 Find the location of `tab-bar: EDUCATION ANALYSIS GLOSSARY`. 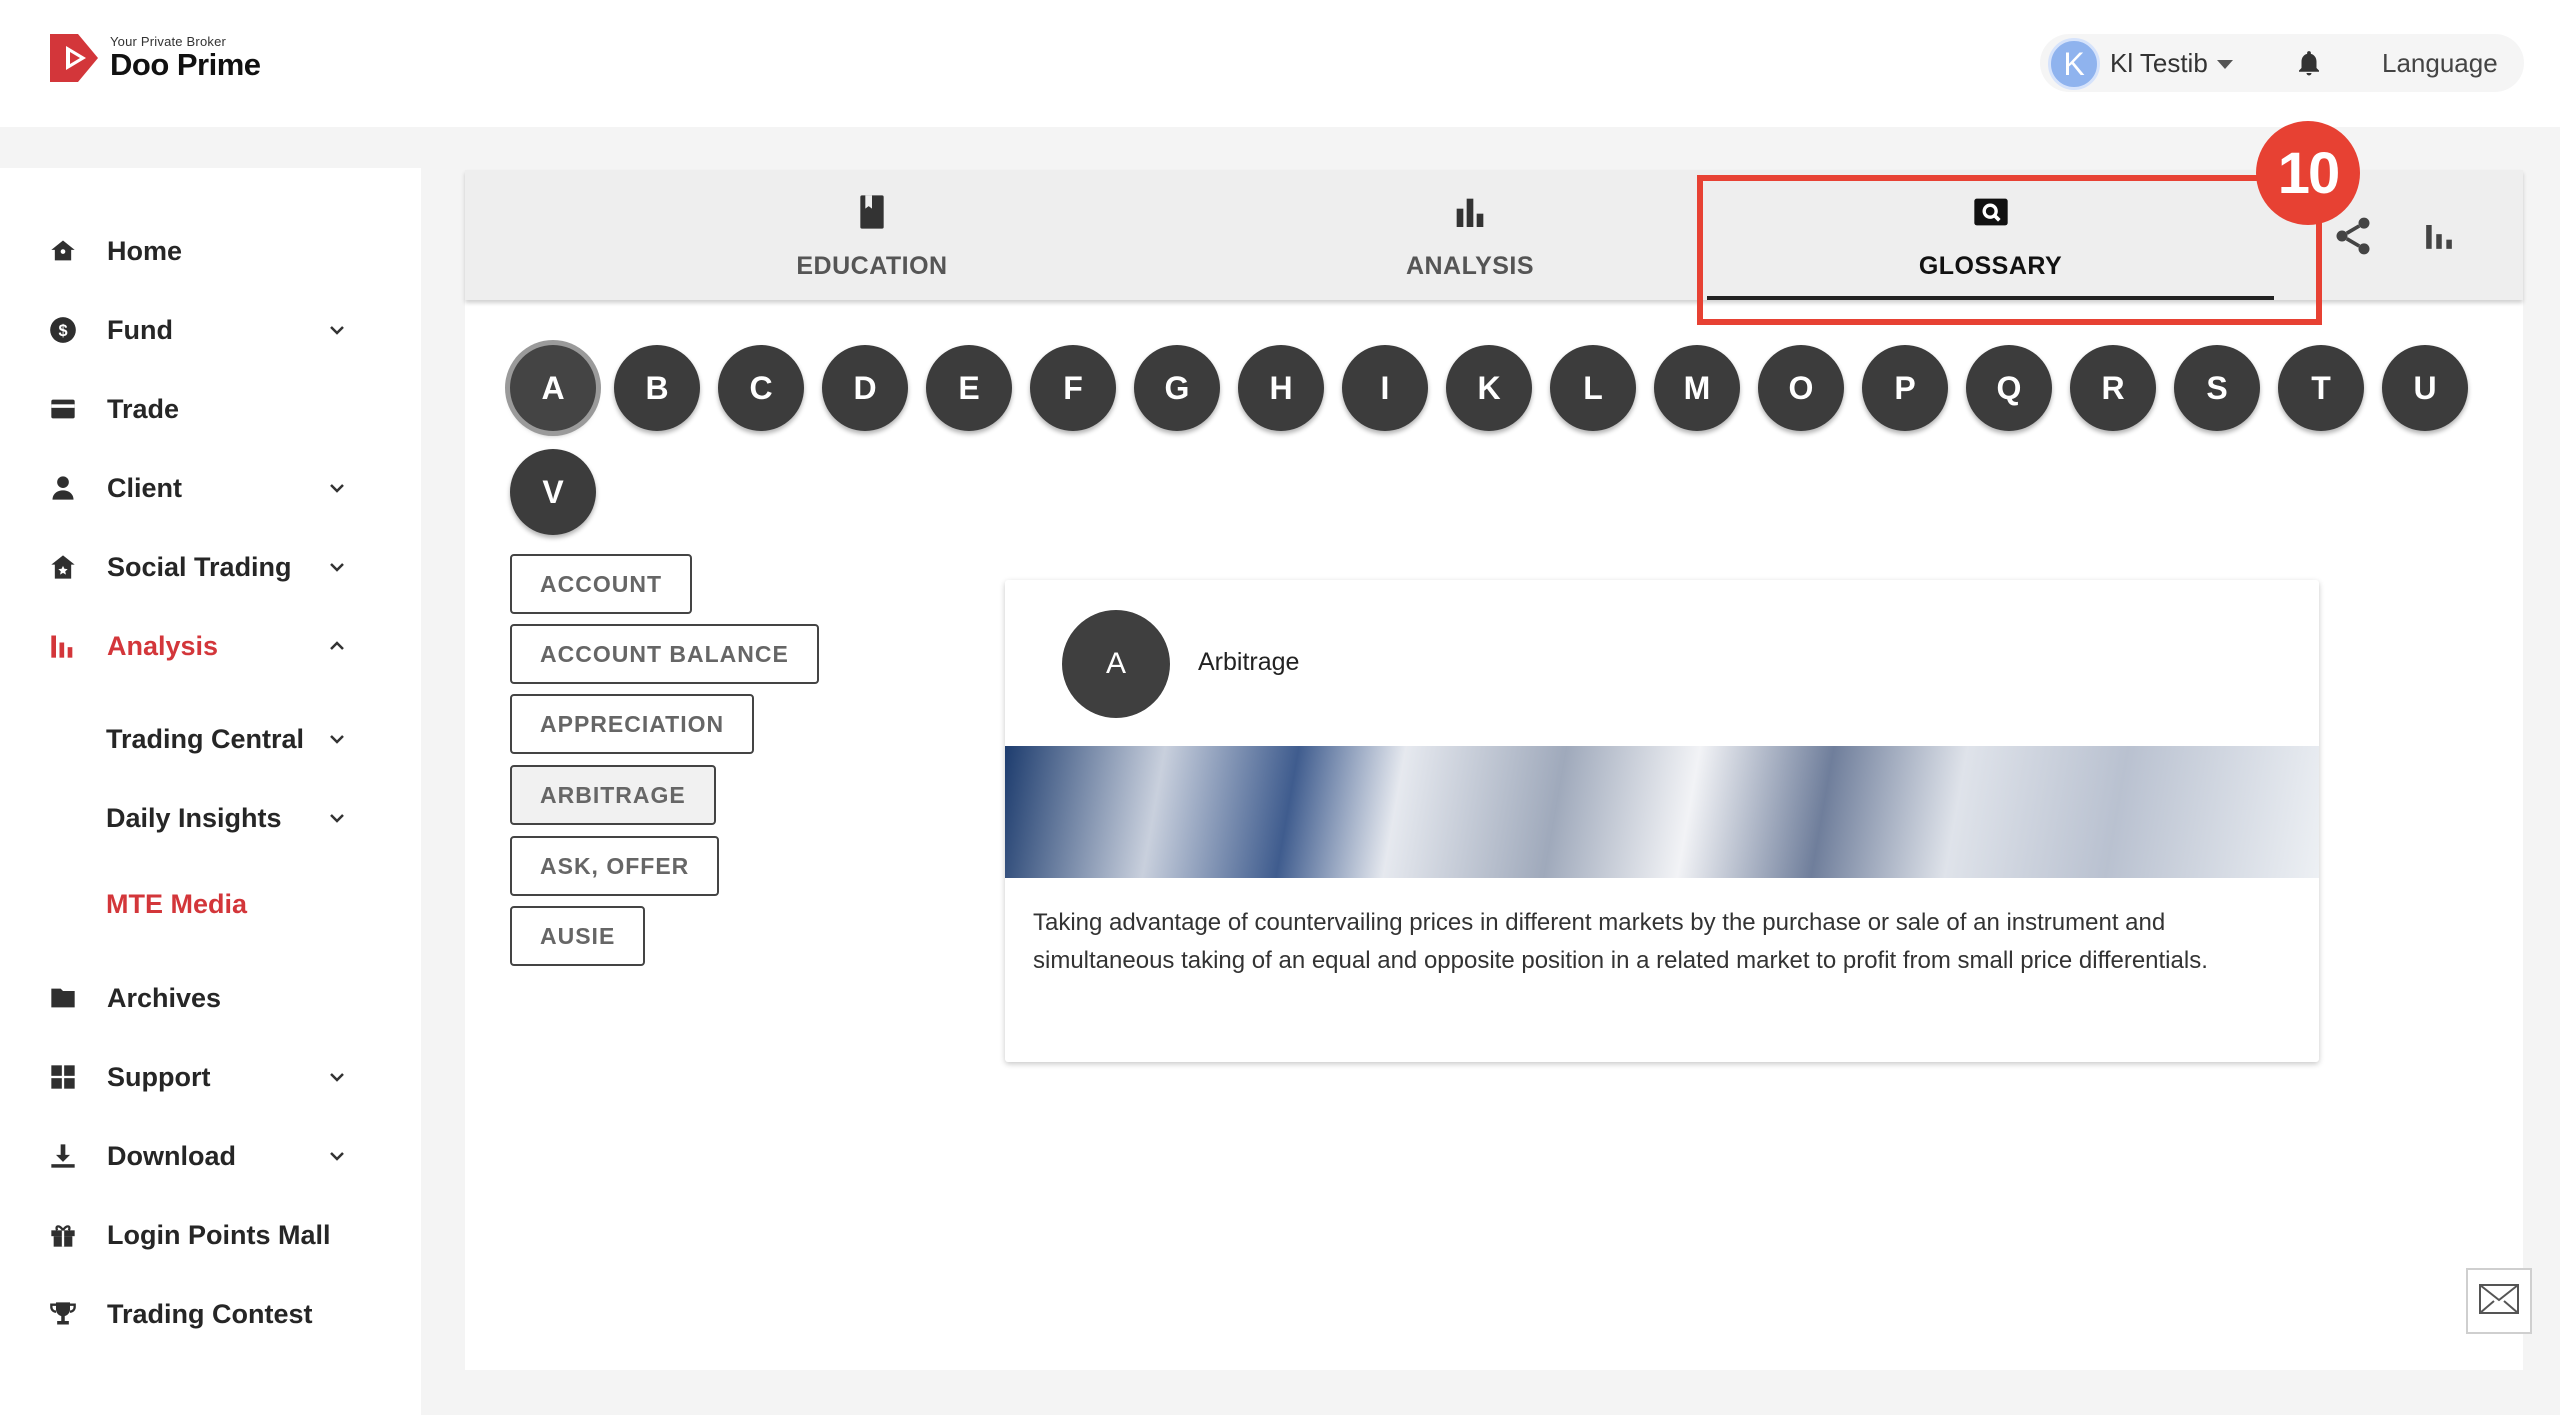

tab-bar: EDUCATION ANALYSIS GLOSSARY is located at coordinates (1494, 235).